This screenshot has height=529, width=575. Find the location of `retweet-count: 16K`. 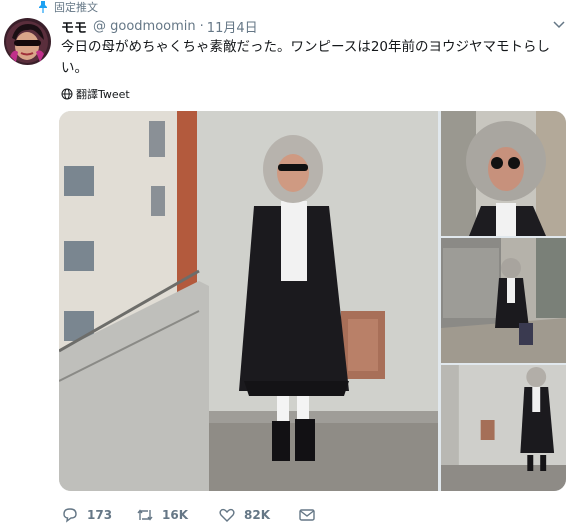

retweet-count: 16K is located at coordinates (175, 515).